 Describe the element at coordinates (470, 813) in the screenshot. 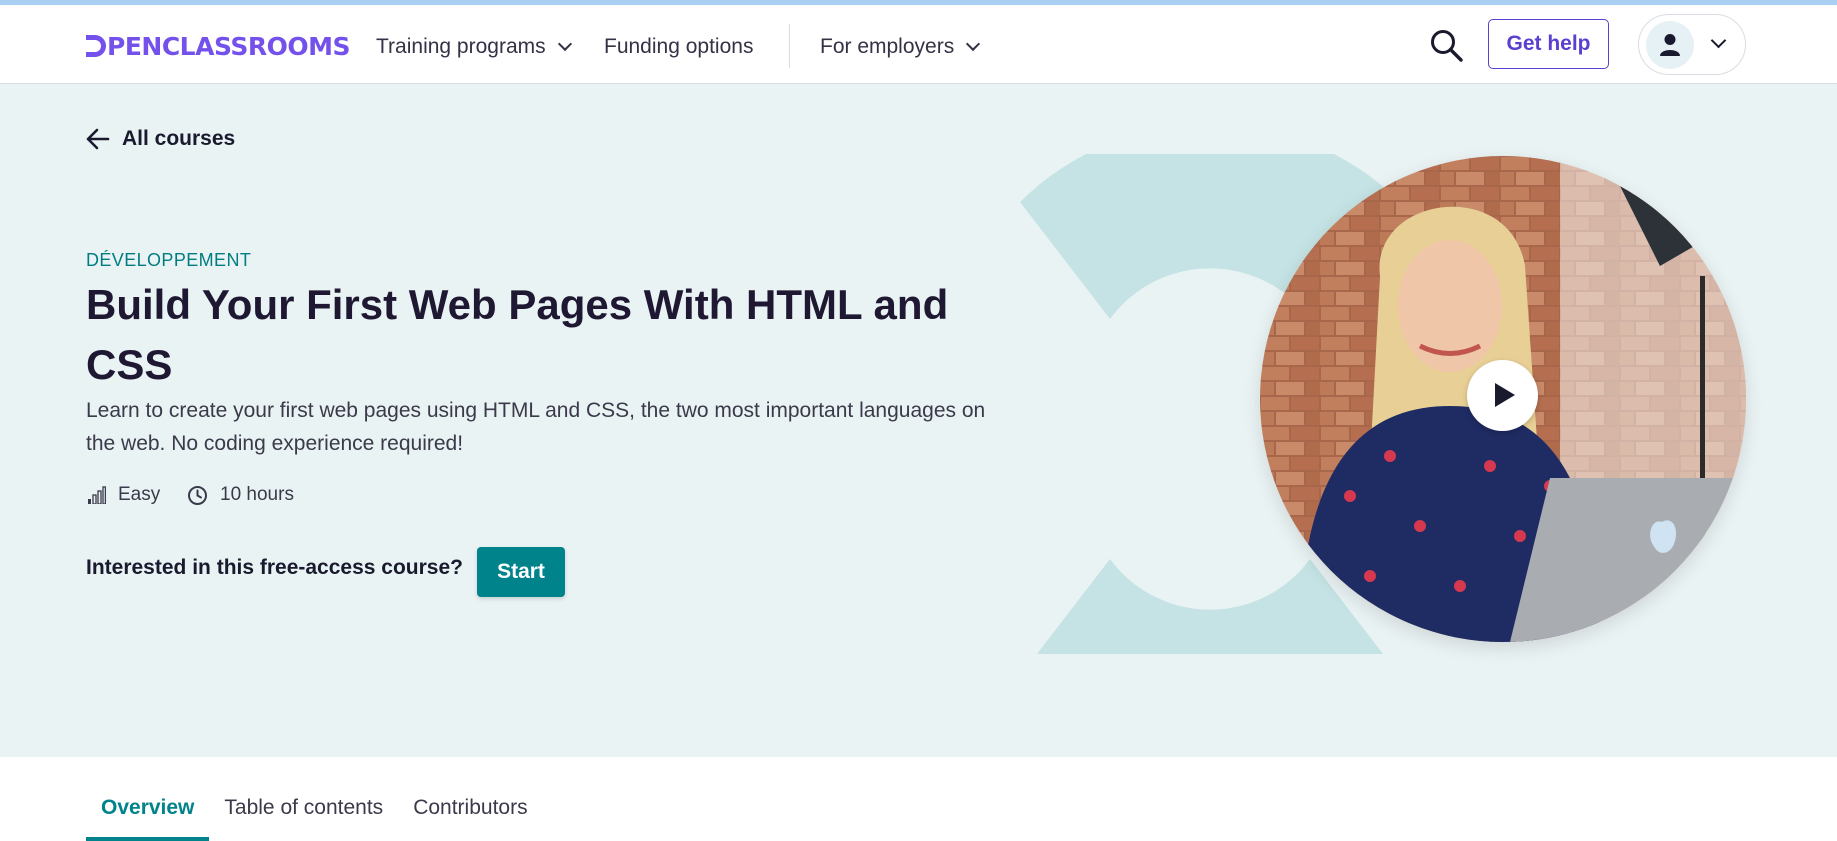

I see `tab-contributors: Contributors` at that location.